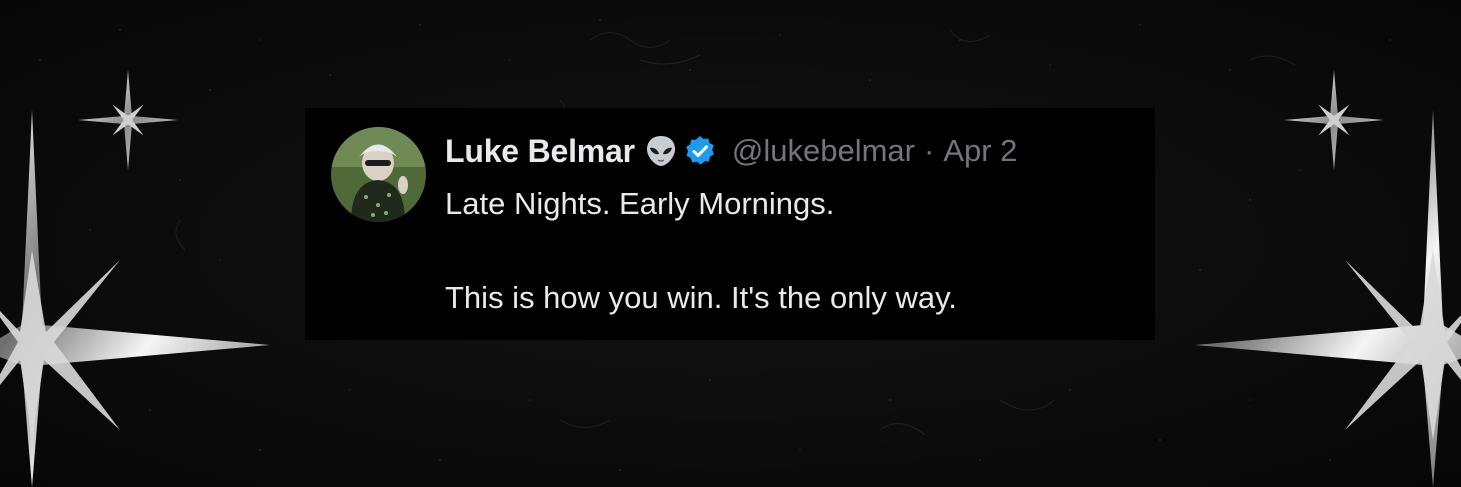 This screenshot has width=1461, height=487. What do you see at coordinates (700, 151) in the screenshot?
I see `verified-badge-icon` at bounding box center [700, 151].